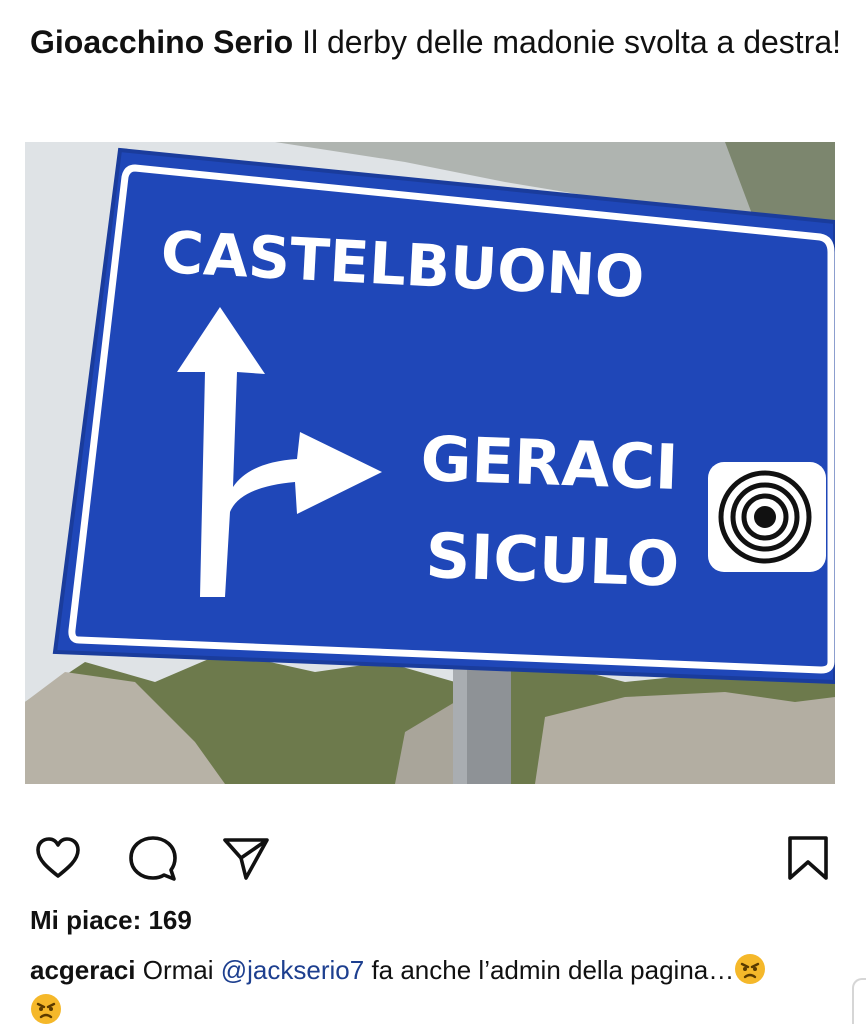 The image size is (866, 1030). Describe the element at coordinates (859, 1001) in the screenshot. I see `scroll-edge-indicator` at that location.